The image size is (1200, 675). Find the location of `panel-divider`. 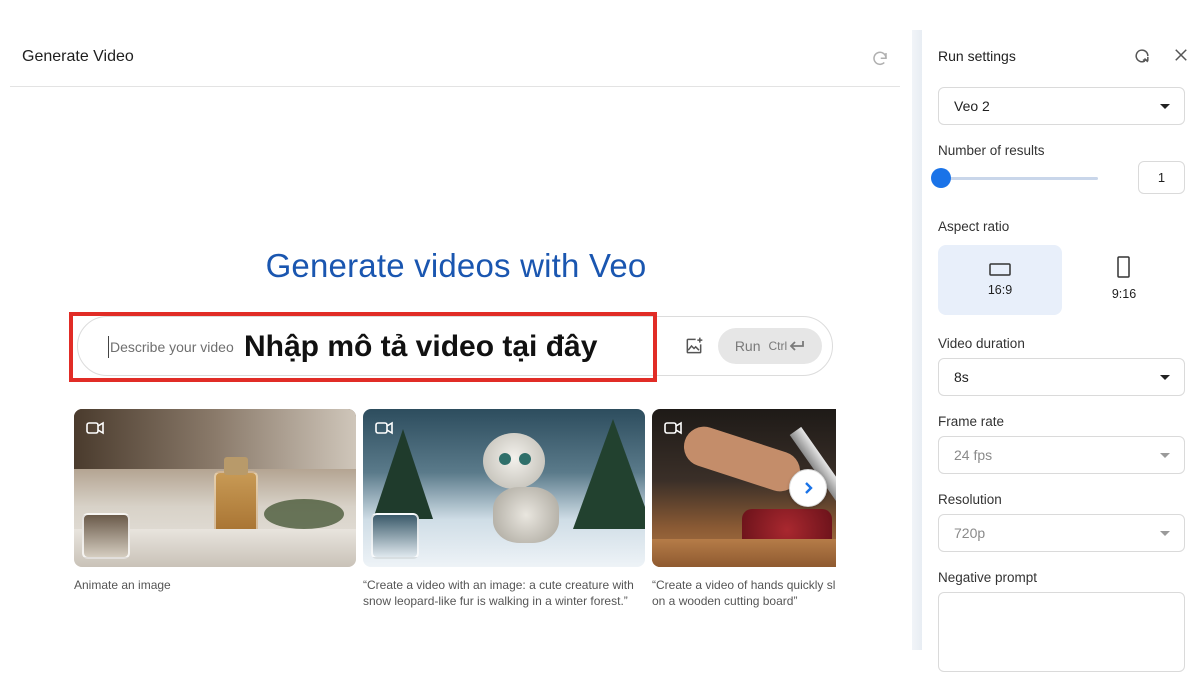

panel-divider is located at coordinates (917, 340).